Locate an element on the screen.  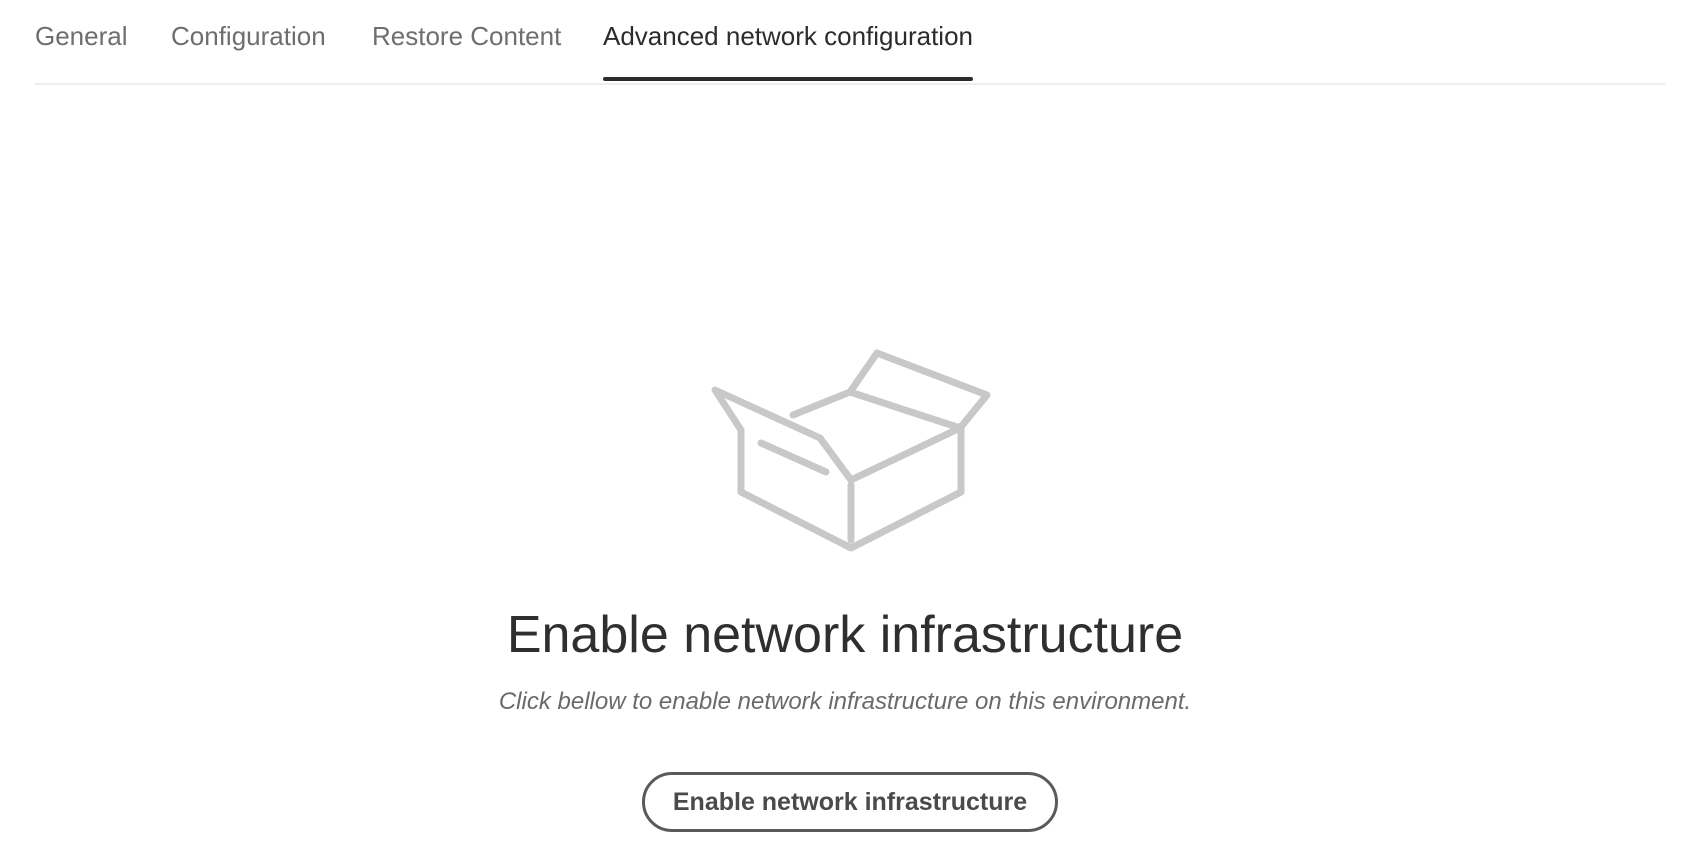
enable-network-infrastructure-button: Enable network infrastructure is located at coordinates (850, 802).